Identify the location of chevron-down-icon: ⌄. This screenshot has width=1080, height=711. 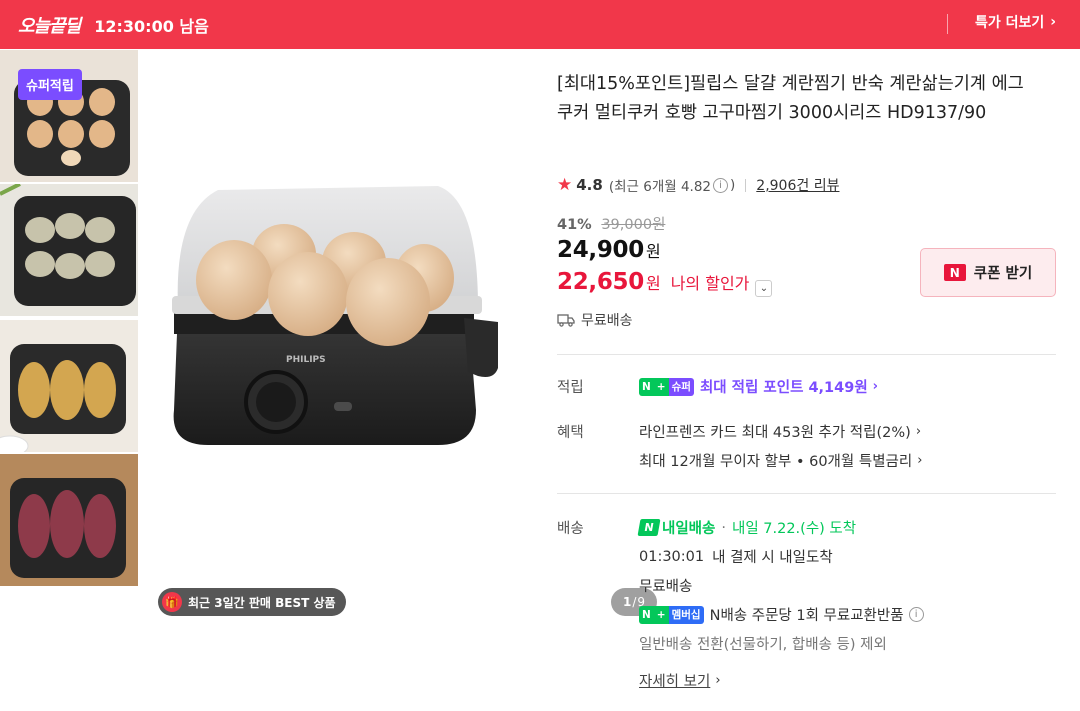
(764, 288).